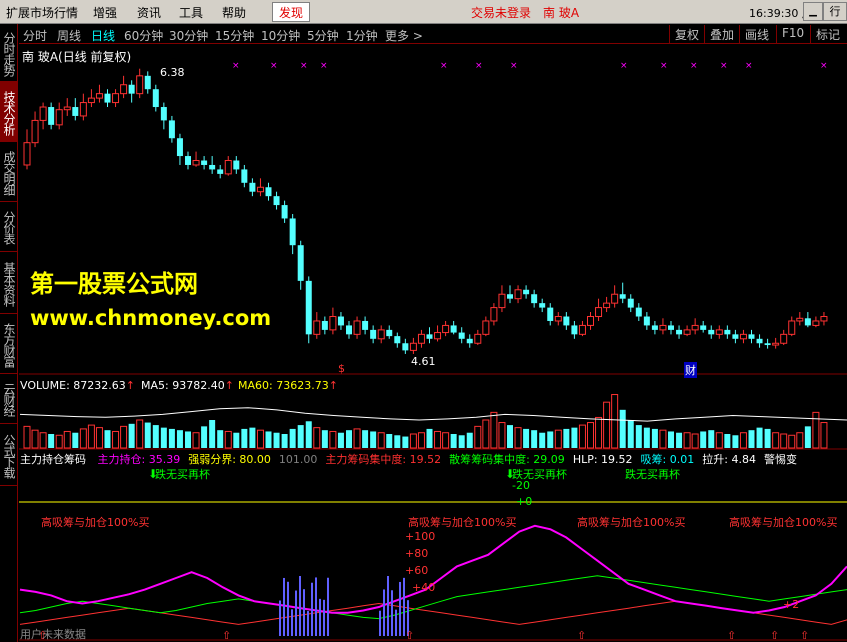  Describe the element at coordinates (780, 459) in the screenshot. I see `indicator-field: 警惕变` at that location.